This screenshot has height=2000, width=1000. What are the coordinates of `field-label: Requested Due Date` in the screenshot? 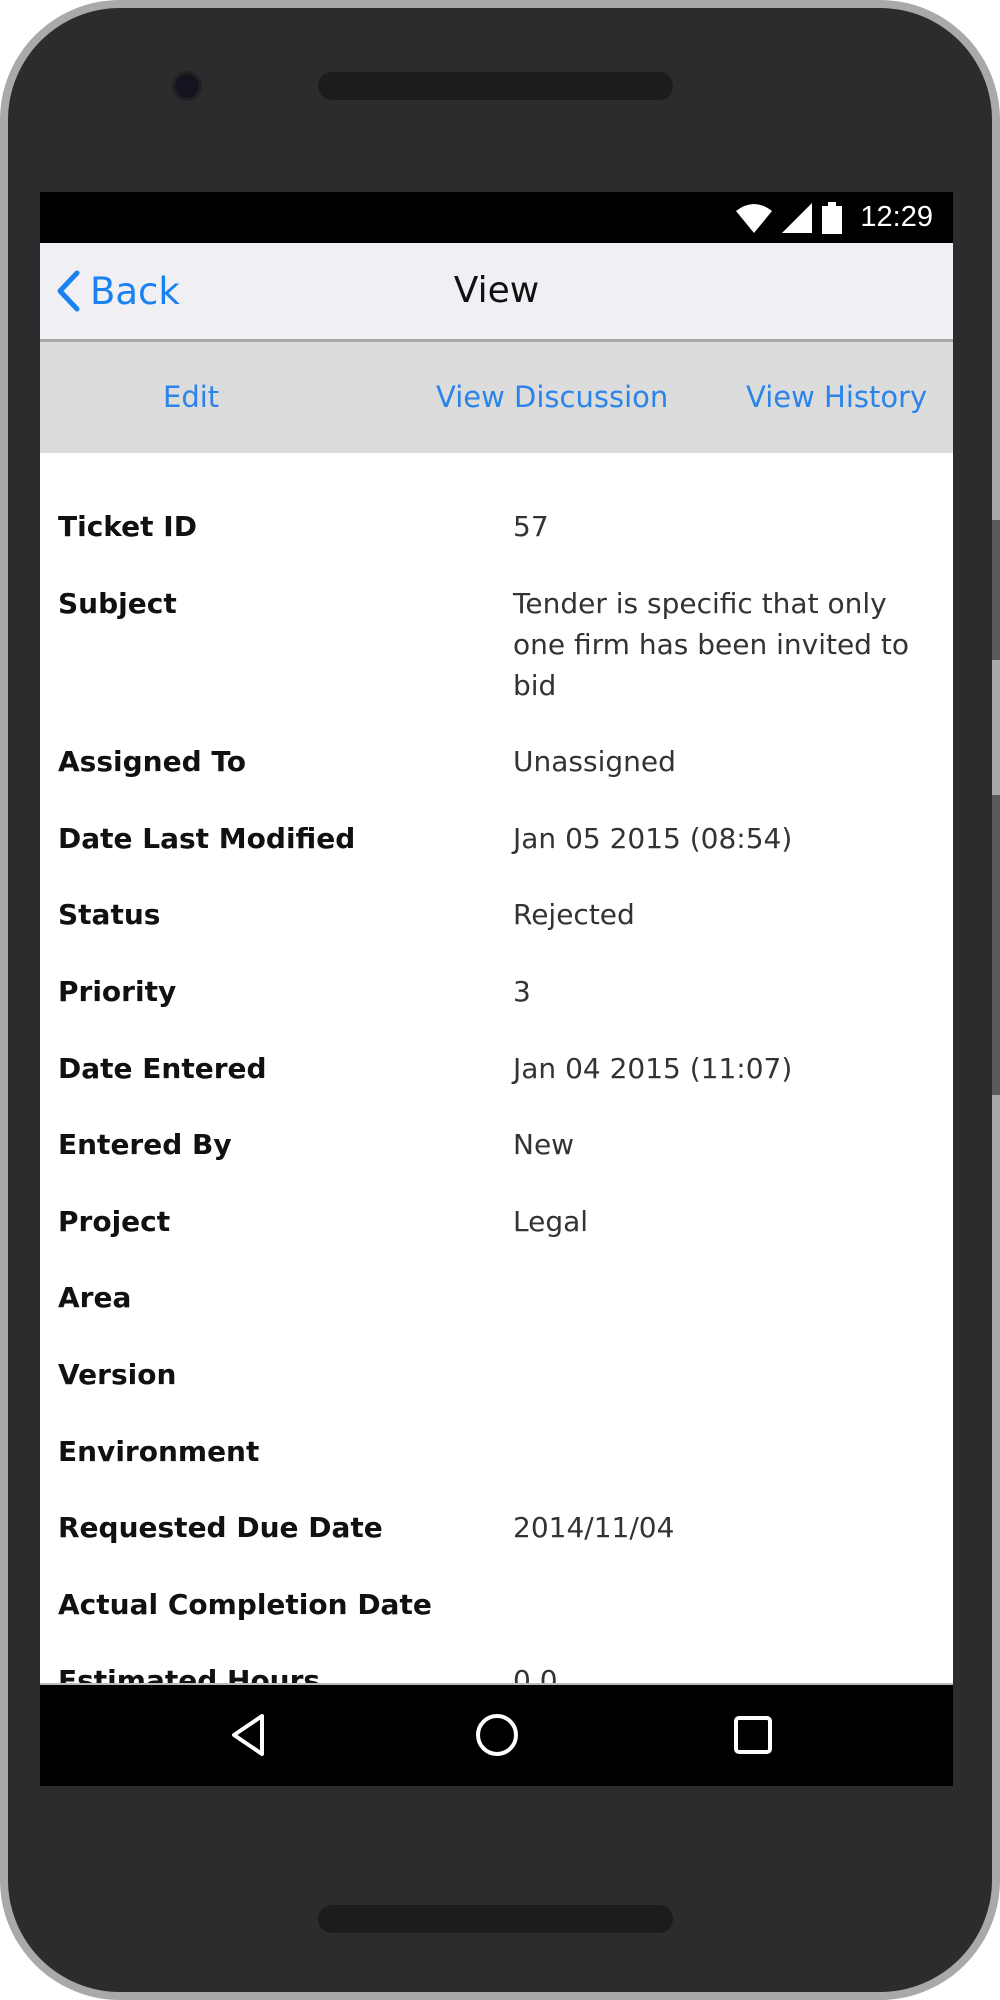 It's located at (220, 1528).